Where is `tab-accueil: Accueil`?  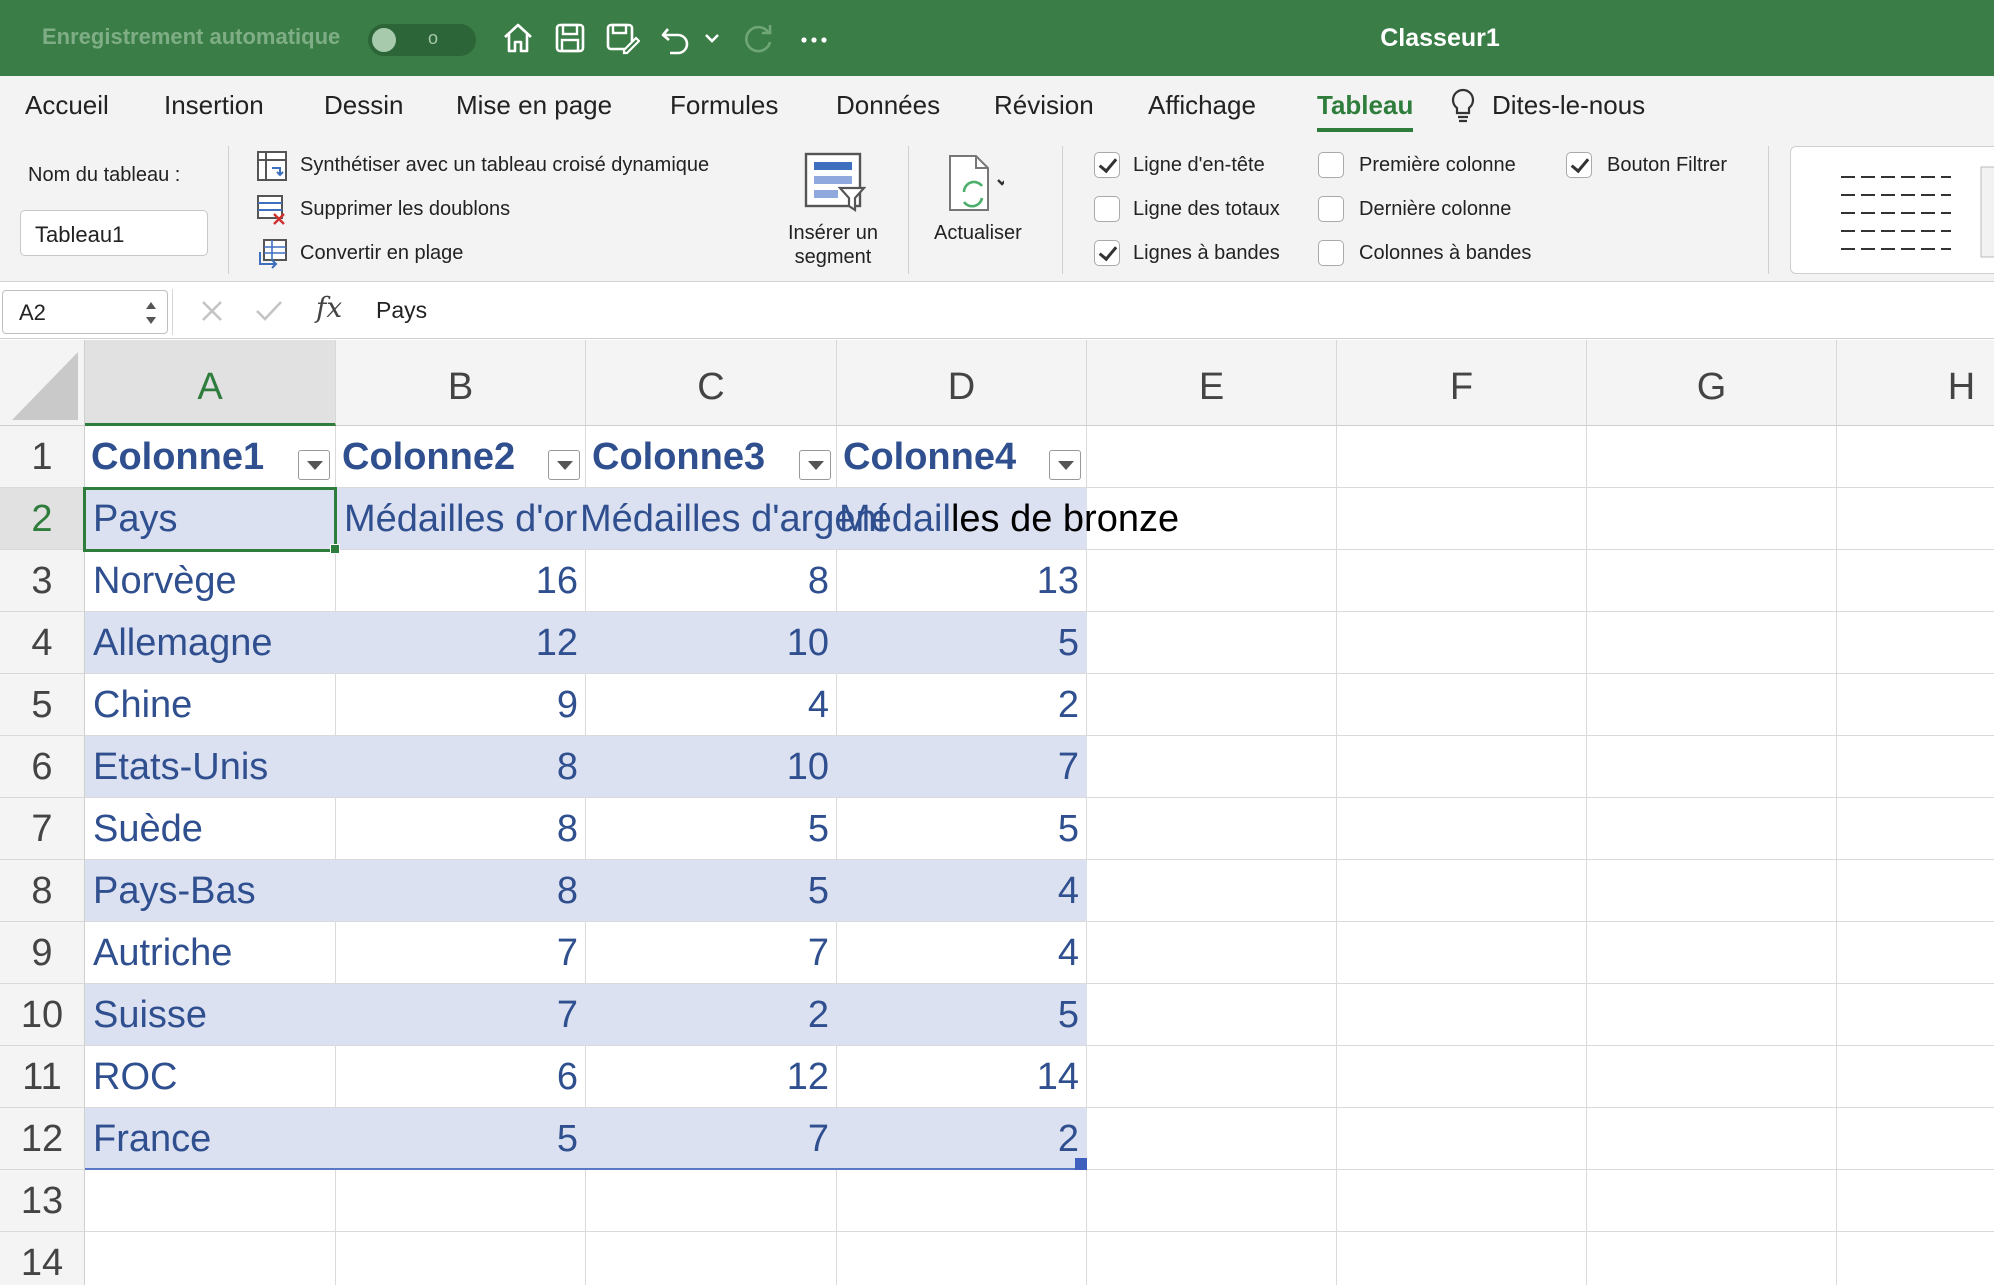
tab-accueil: Accueil is located at coordinates (67, 105).